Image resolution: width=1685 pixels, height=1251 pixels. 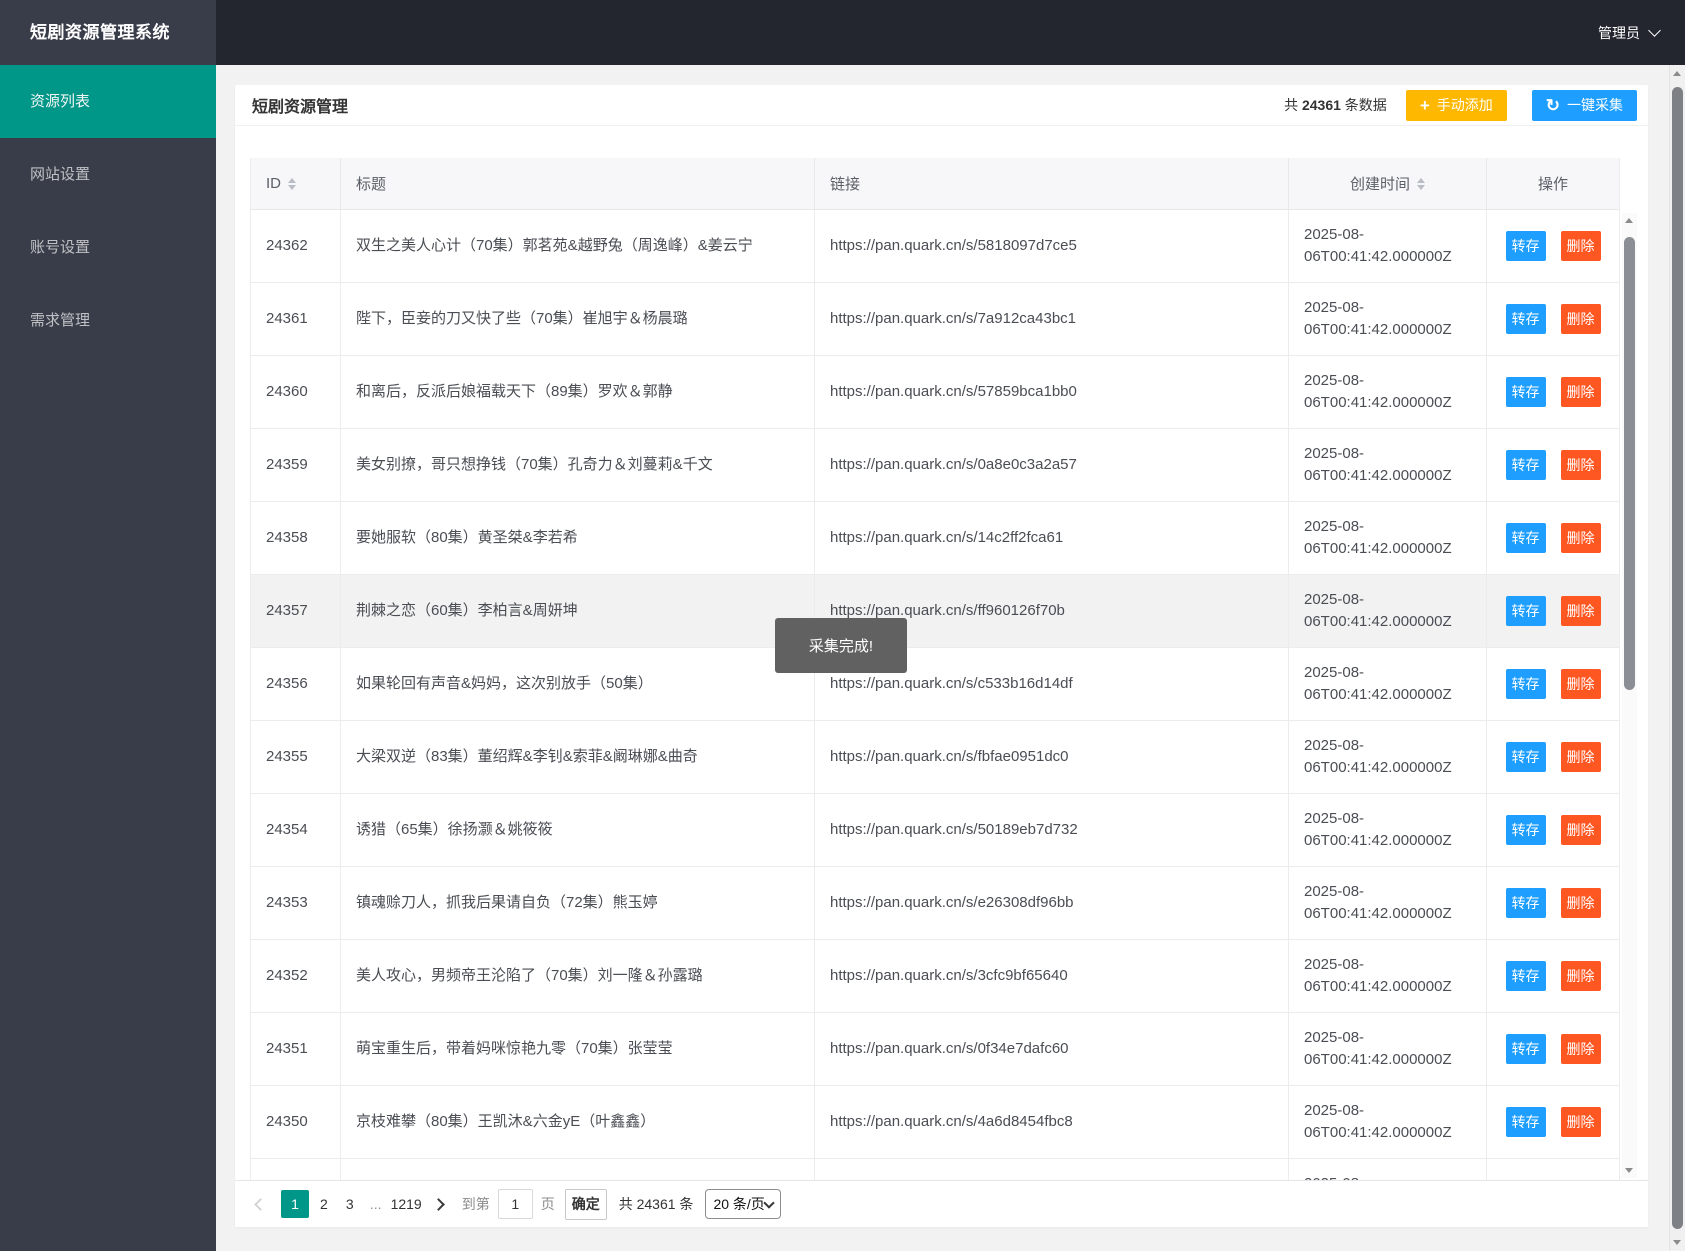 I want to click on sidebar-item: 需求管理, so click(x=108, y=320).